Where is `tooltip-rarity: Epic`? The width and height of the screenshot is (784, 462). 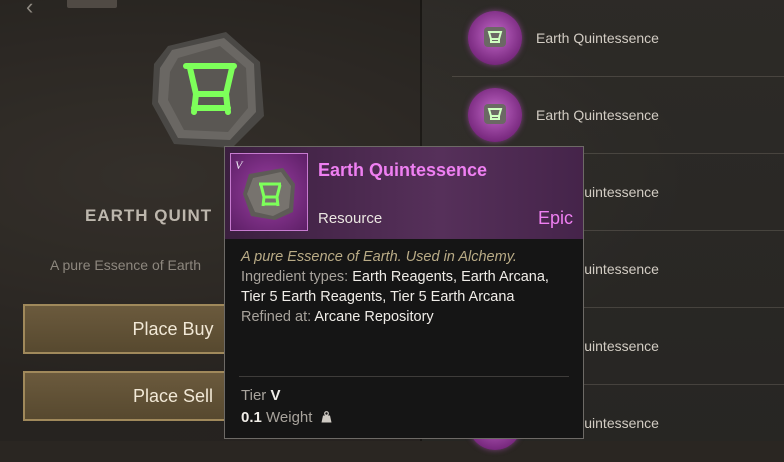 tooltip-rarity: Epic is located at coordinates (555, 218).